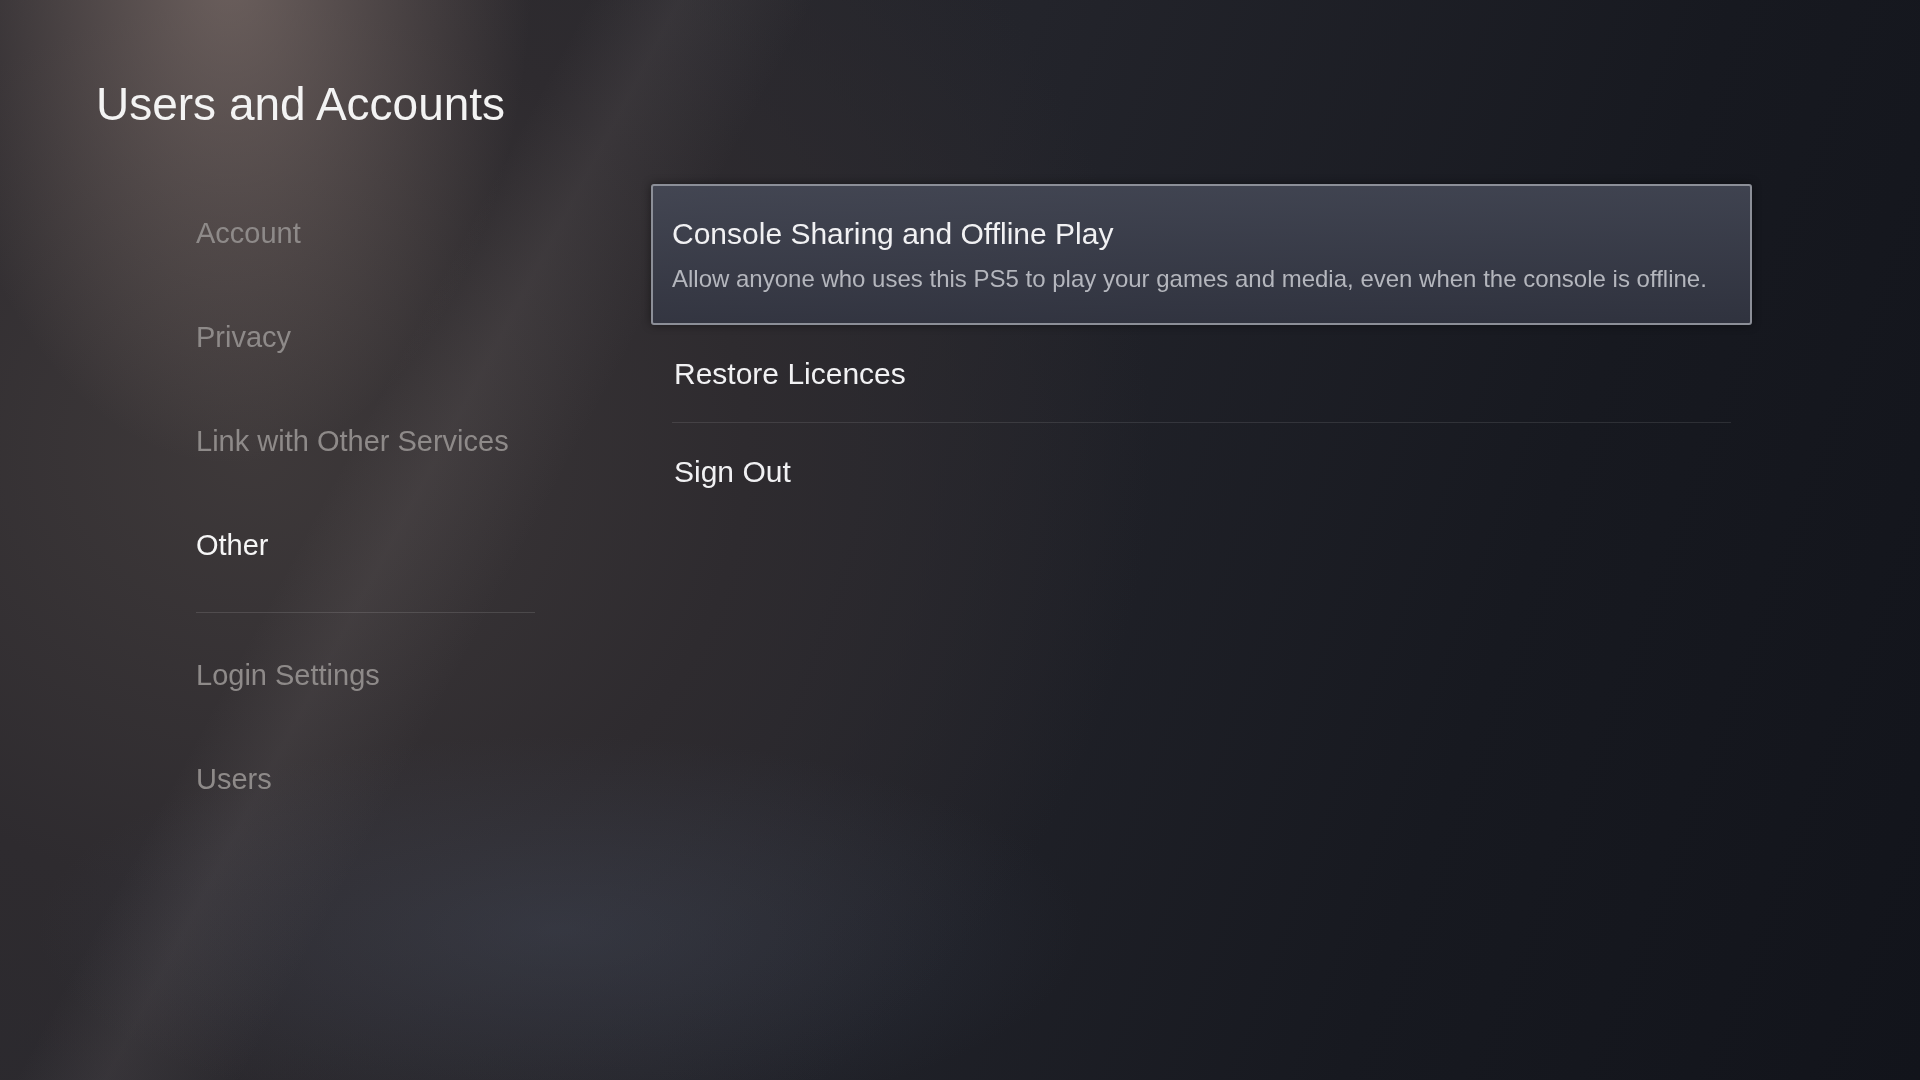  What do you see at coordinates (352, 441) in the screenshot?
I see `sidebar-item: Link with Other Services` at bounding box center [352, 441].